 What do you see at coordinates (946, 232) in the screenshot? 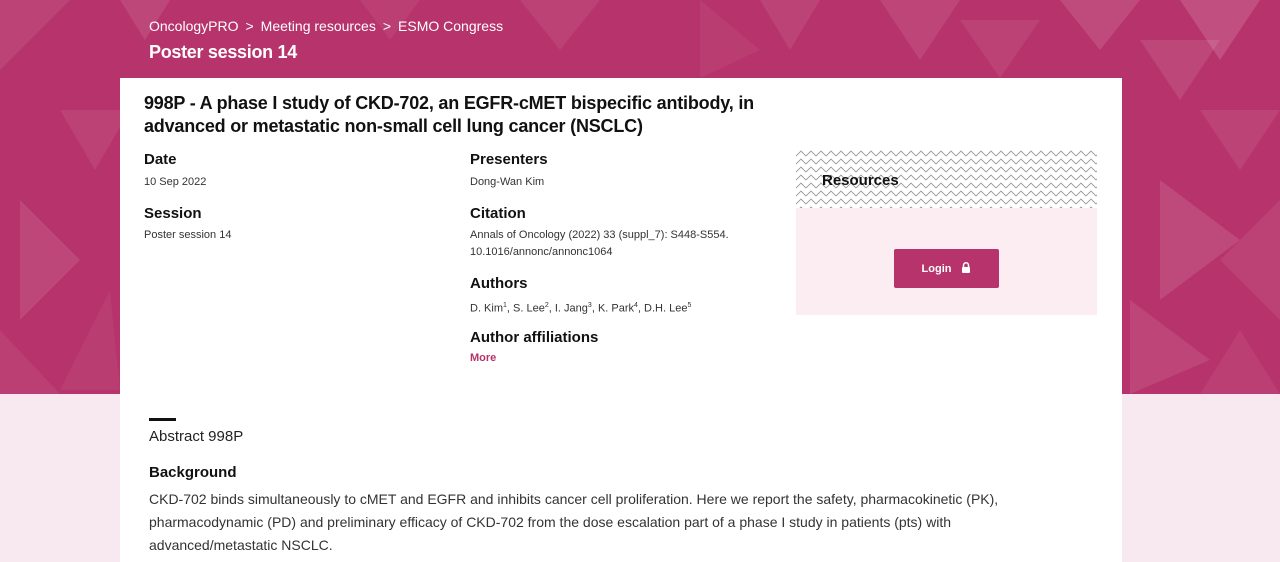
I see `resources-panel: Resources Login` at bounding box center [946, 232].